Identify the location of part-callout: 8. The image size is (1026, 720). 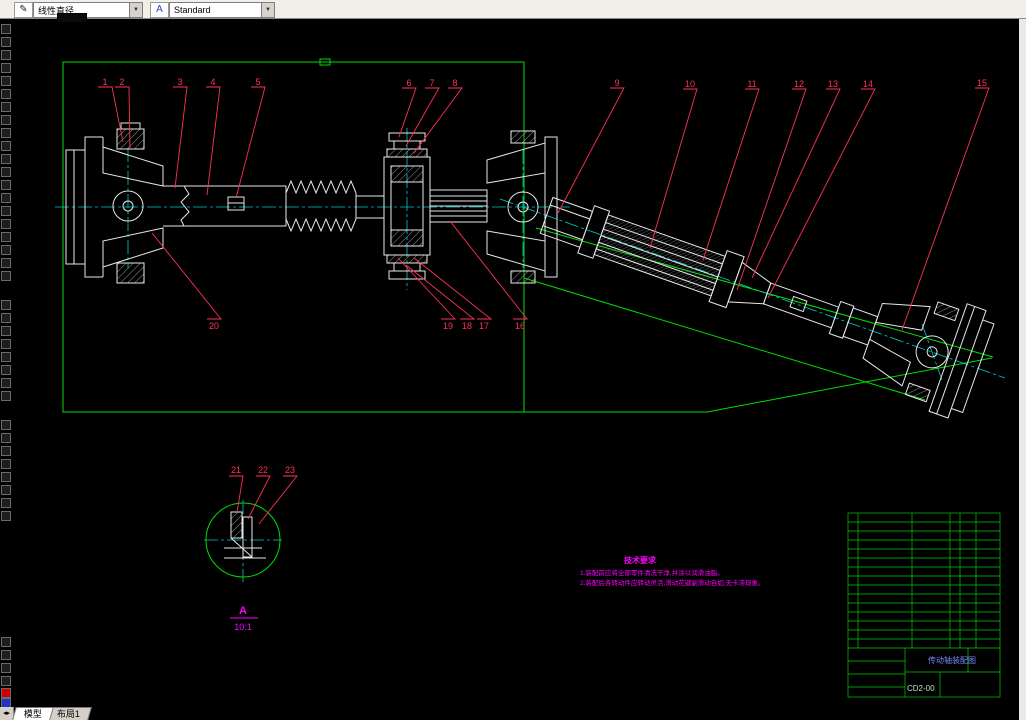
(454, 83).